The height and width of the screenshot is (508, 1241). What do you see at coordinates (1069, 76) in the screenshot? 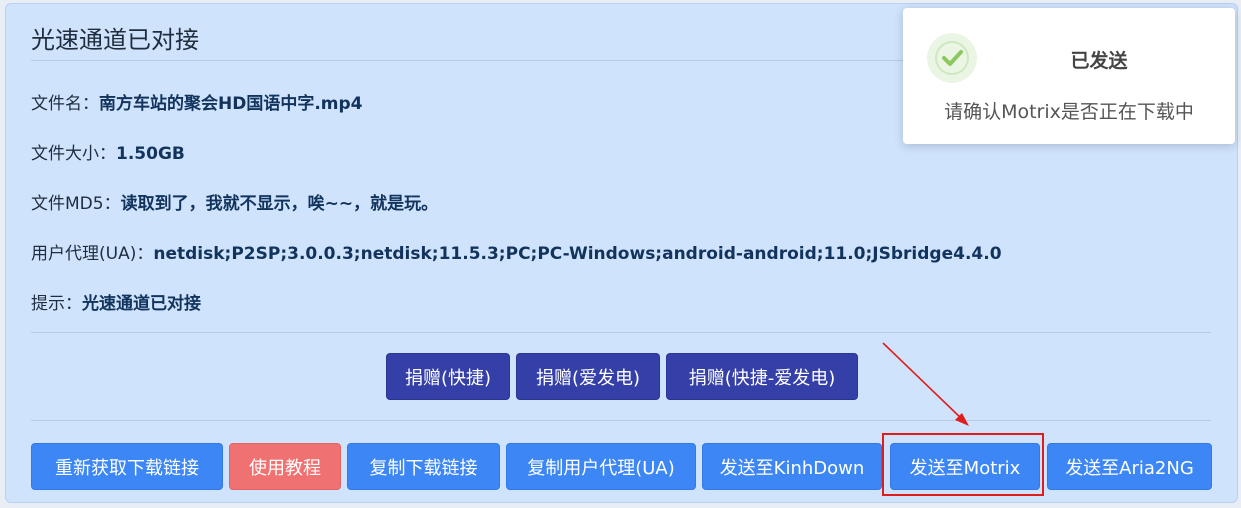
I see `toast-notification: 已发送 请确认Motrix是否正在下载中` at bounding box center [1069, 76].